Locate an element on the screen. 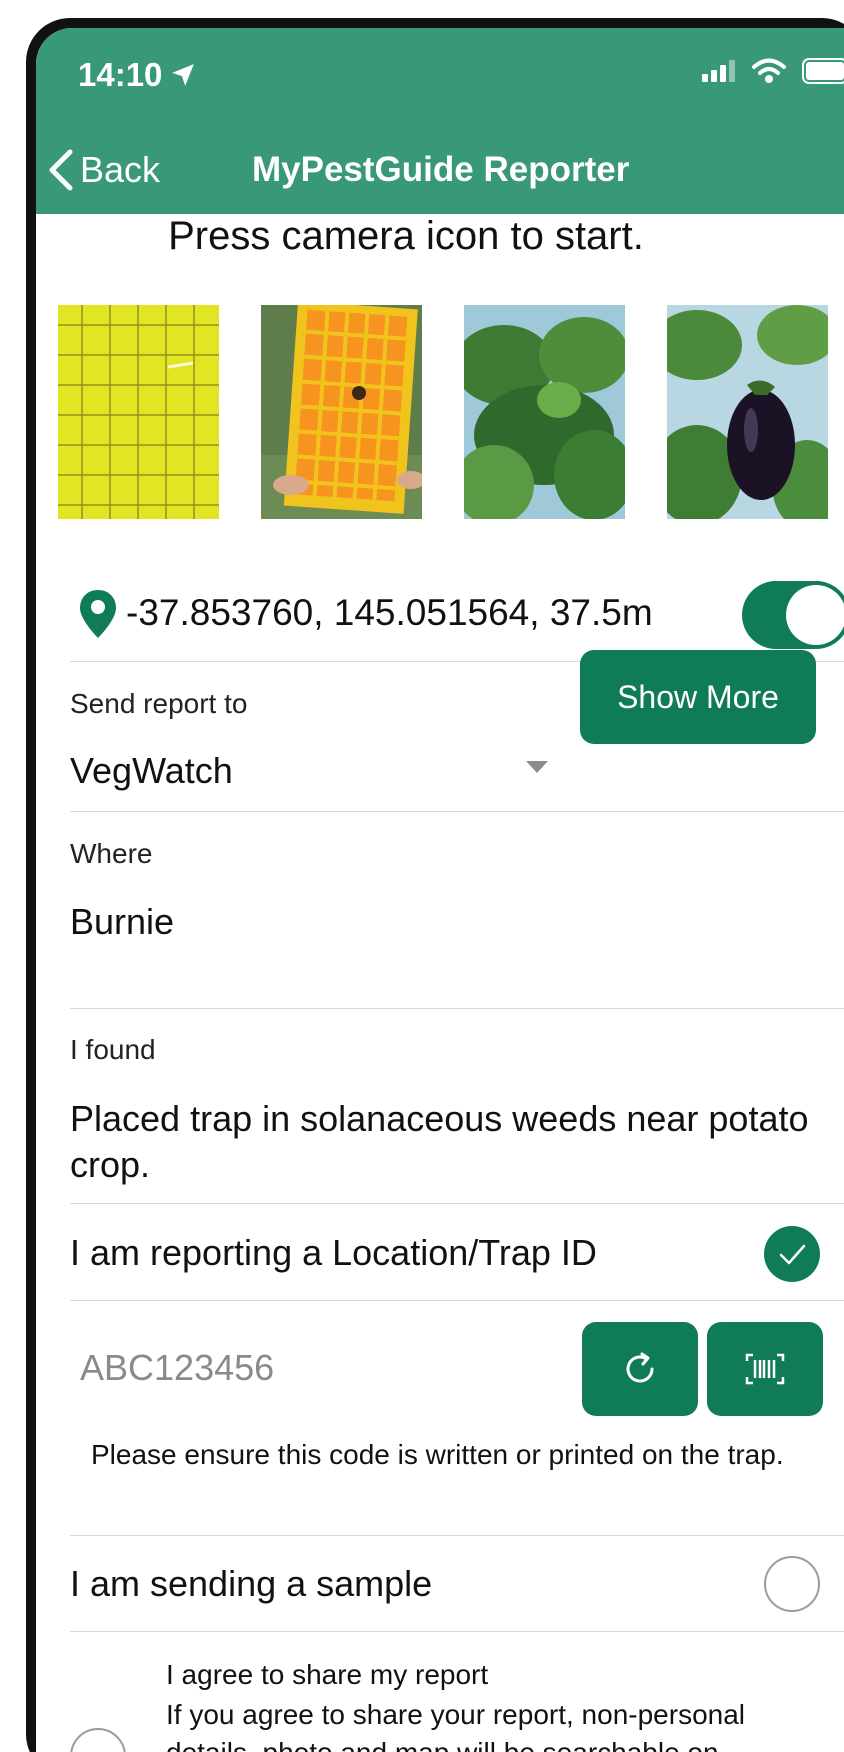 Image resolution: width=844 pixels, height=1752 pixels. send-report-select: VegWatch is located at coordinates (151, 771).